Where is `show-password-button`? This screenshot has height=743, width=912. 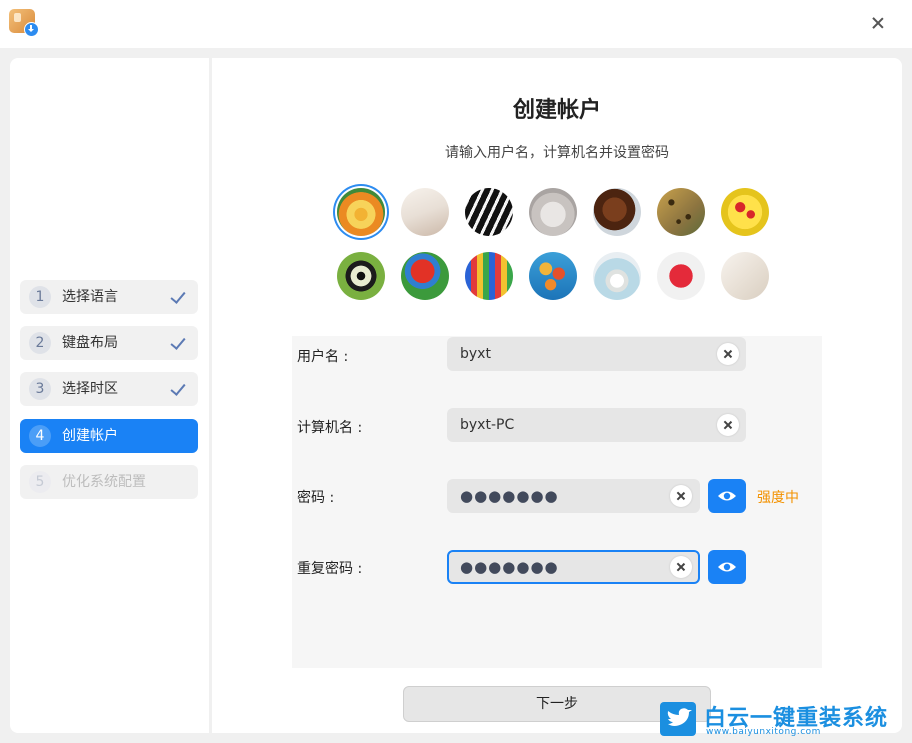 show-password-button is located at coordinates (727, 496).